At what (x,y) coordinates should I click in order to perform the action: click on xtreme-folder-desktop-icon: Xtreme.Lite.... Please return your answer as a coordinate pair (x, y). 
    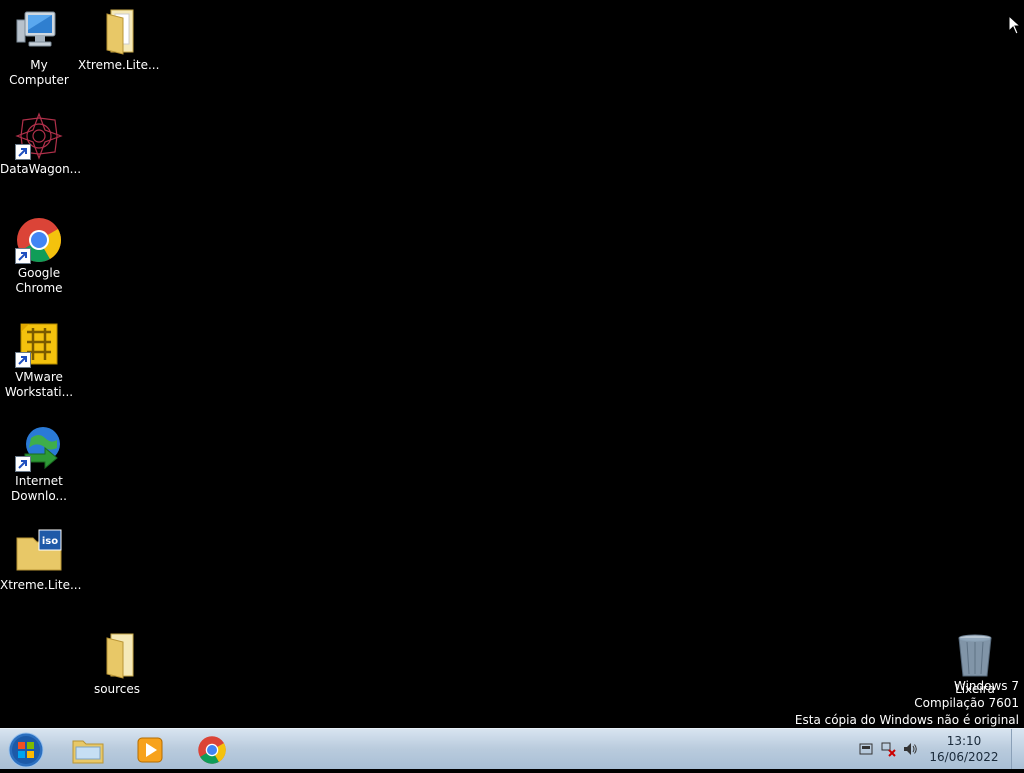
    Looking at the image, I should click on (119, 40).